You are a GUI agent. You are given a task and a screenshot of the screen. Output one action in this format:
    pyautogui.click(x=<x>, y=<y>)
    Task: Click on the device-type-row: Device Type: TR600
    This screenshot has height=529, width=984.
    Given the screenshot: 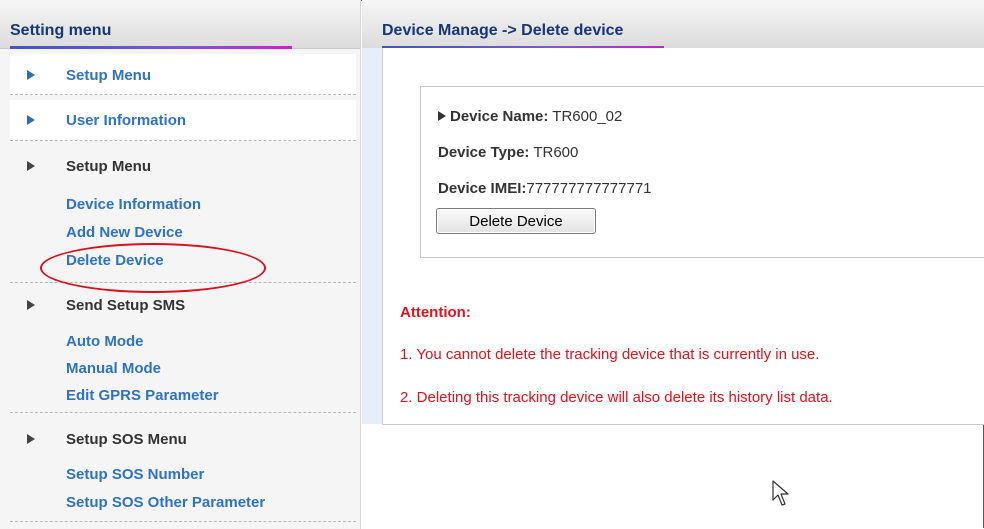 What is the action you would take?
    pyautogui.click(x=508, y=152)
    